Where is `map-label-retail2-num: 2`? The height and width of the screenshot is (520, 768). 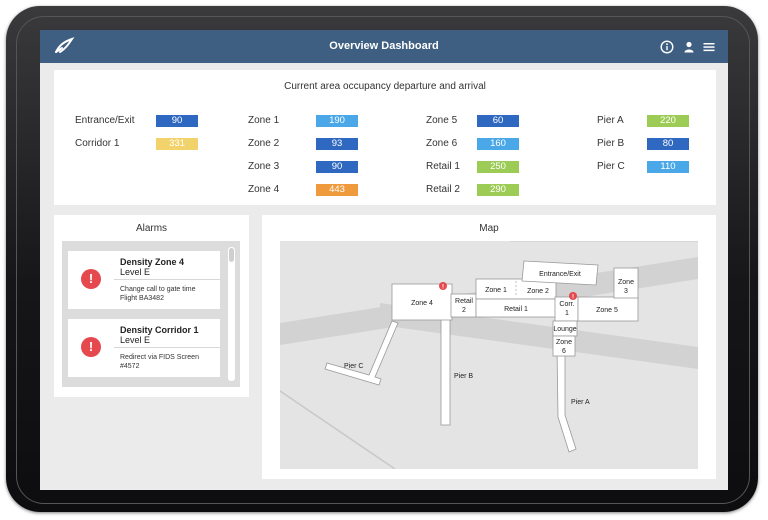 map-label-retail2-num: 2 is located at coordinates (464, 310).